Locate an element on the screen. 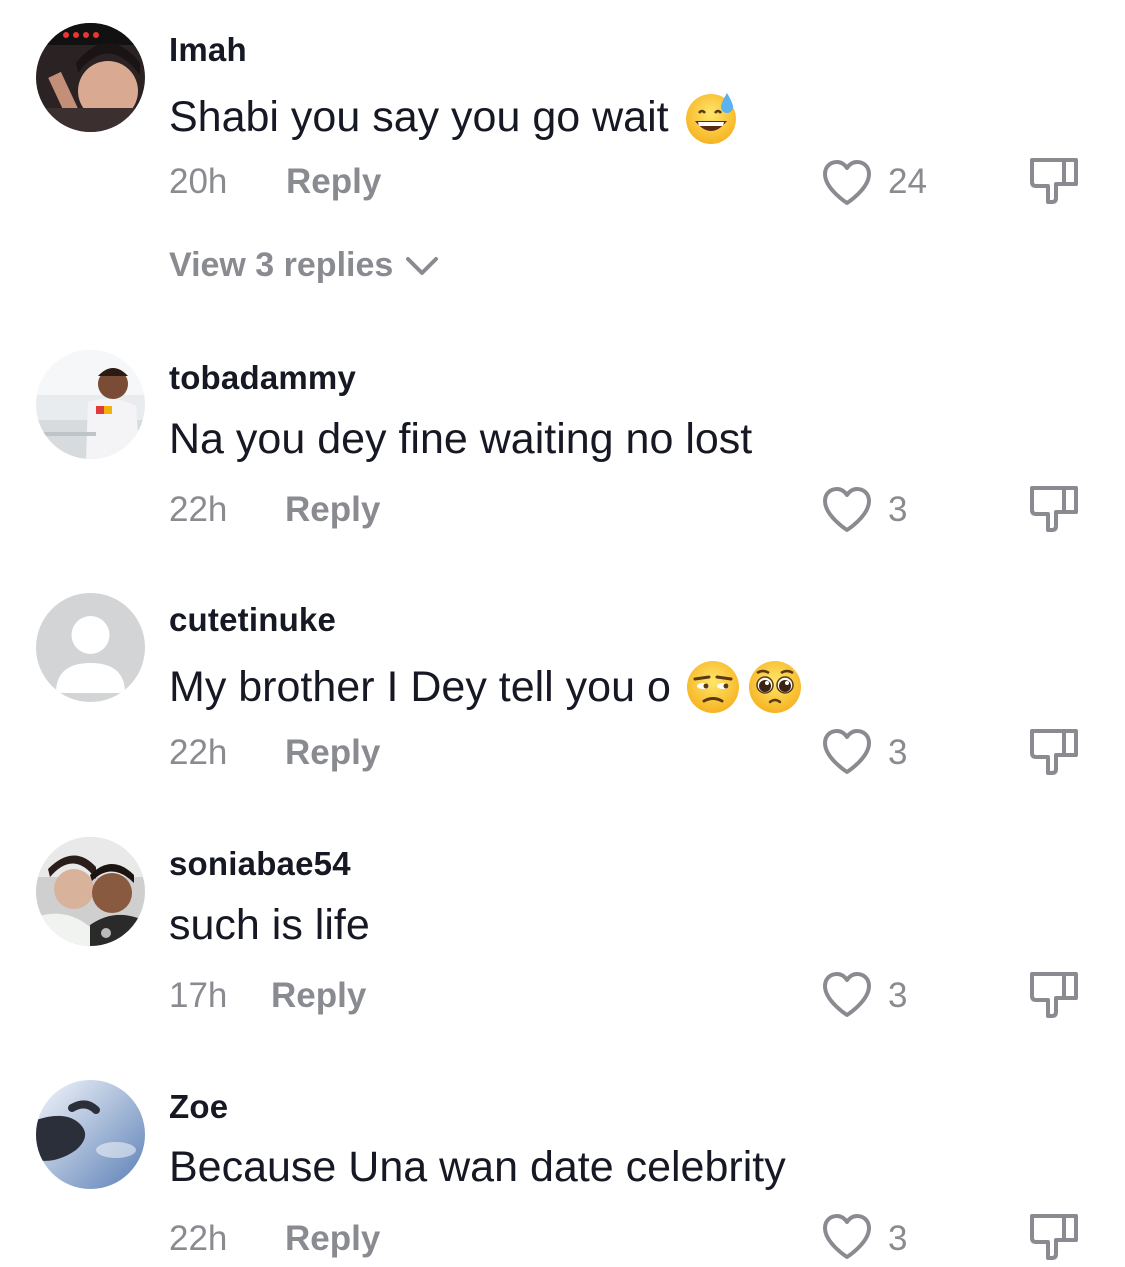  username: Zoe is located at coordinates (198, 1107).